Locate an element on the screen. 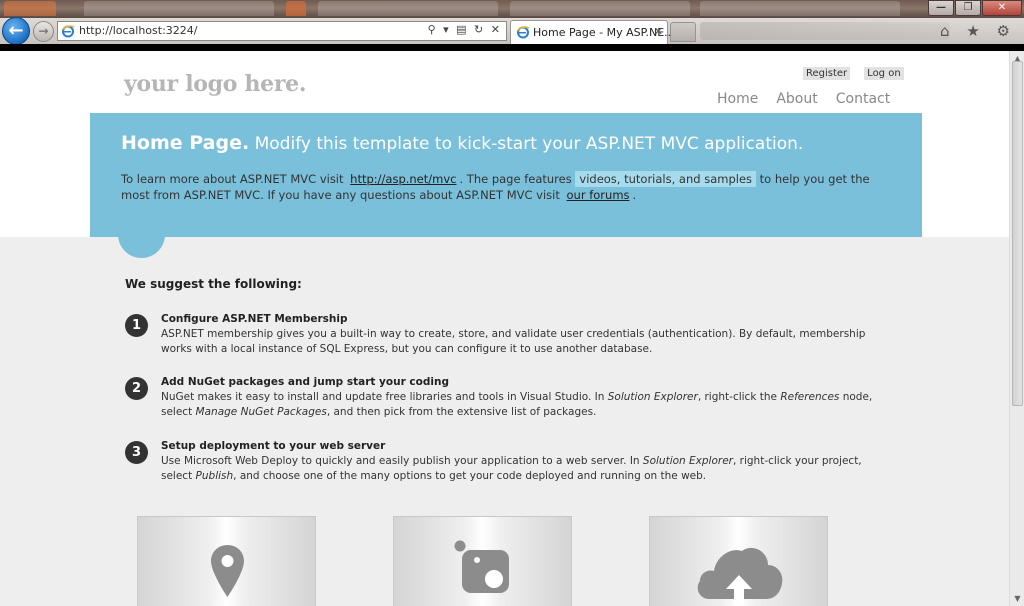 The height and width of the screenshot is (606, 1024). scroll-down-arrow-icon: ▼ is located at coordinates (1017, 598).